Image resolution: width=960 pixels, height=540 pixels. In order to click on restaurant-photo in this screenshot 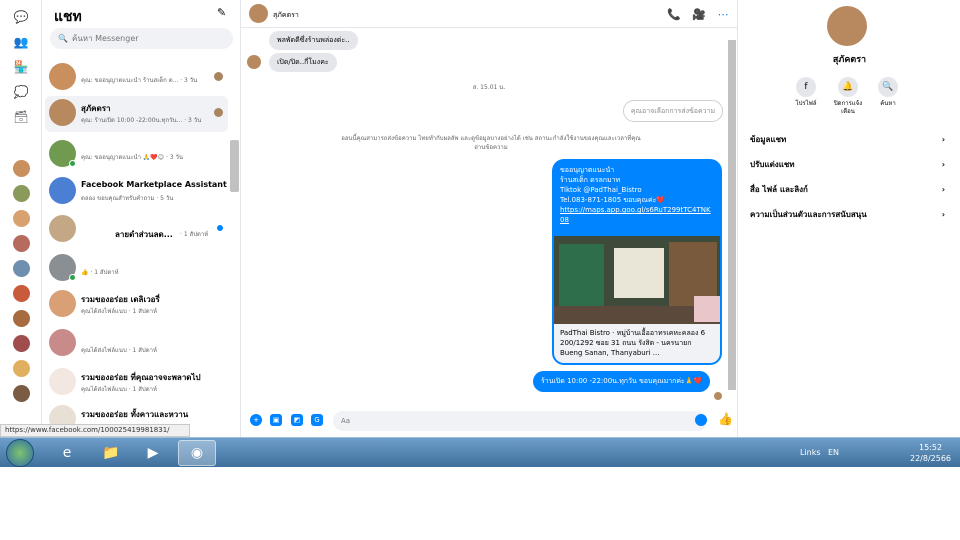, I will do `click(637, 280)`.